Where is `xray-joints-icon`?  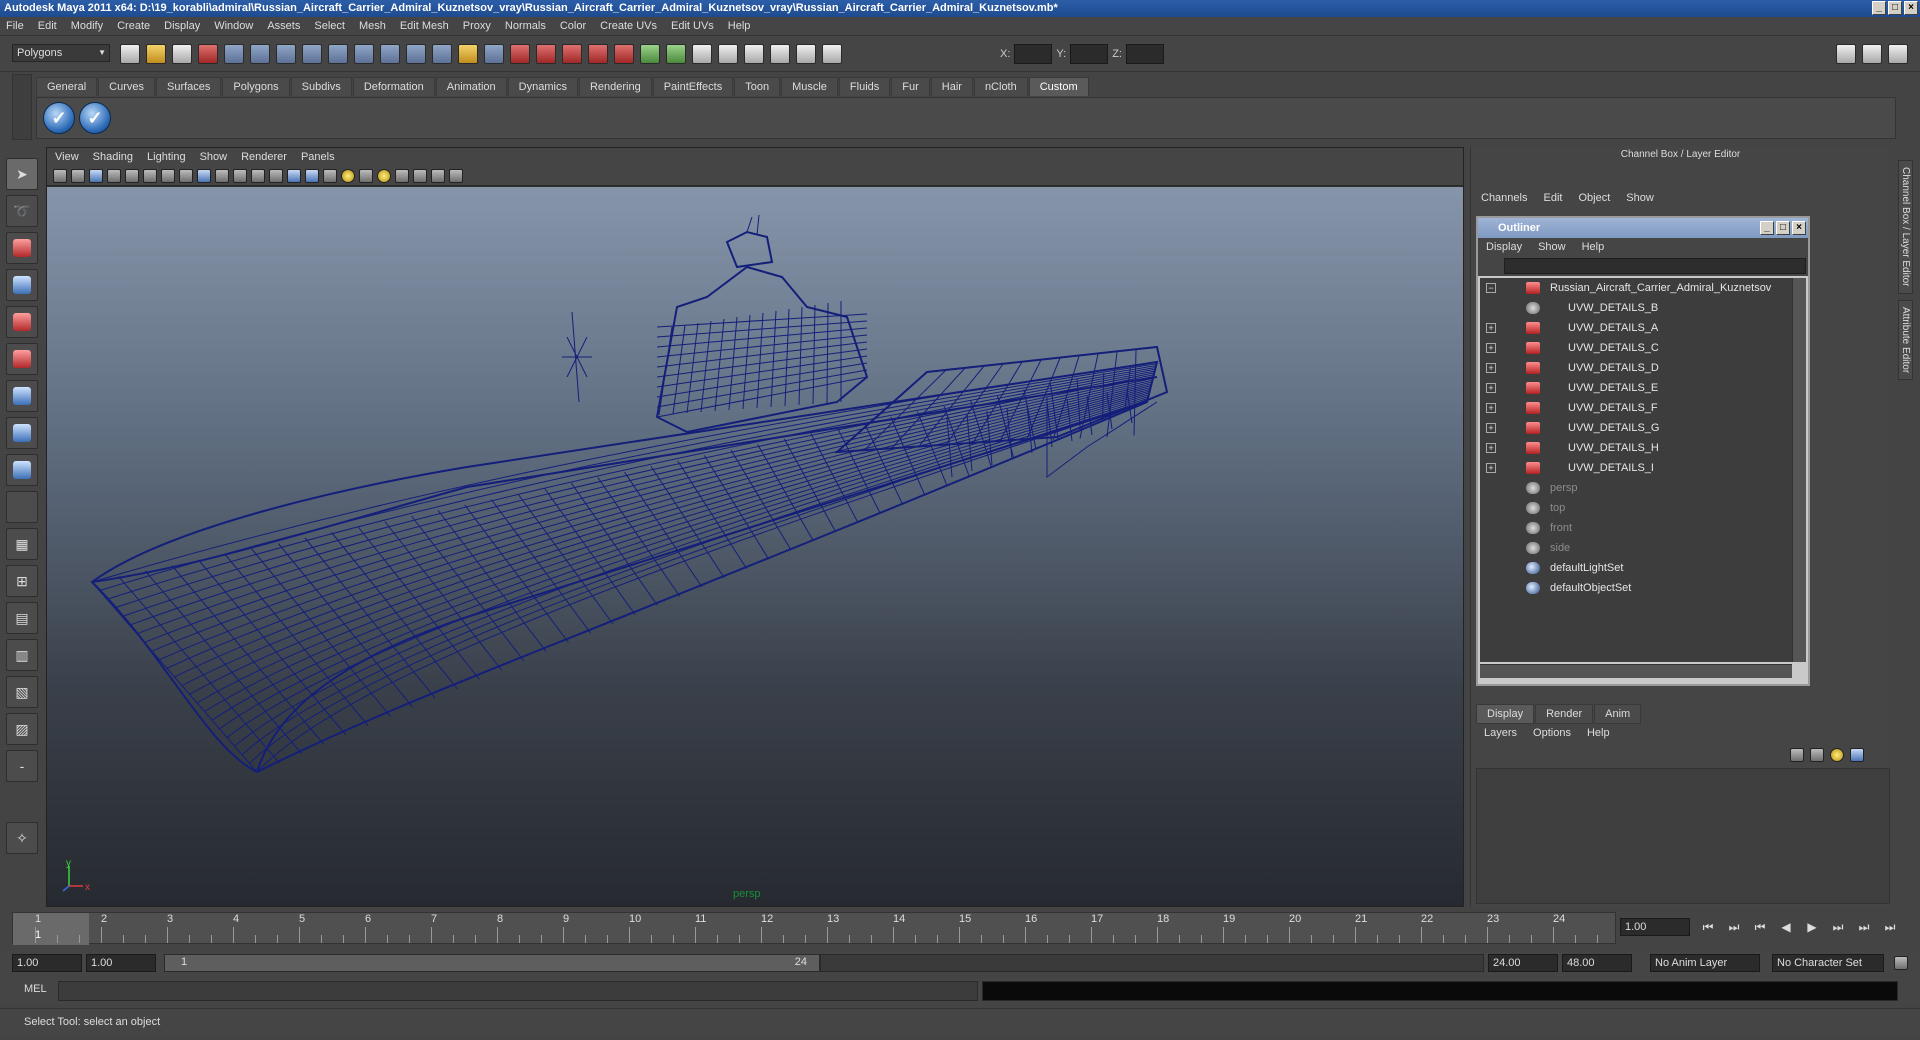 xray-joints-icon is located at coordinates (438, 175).